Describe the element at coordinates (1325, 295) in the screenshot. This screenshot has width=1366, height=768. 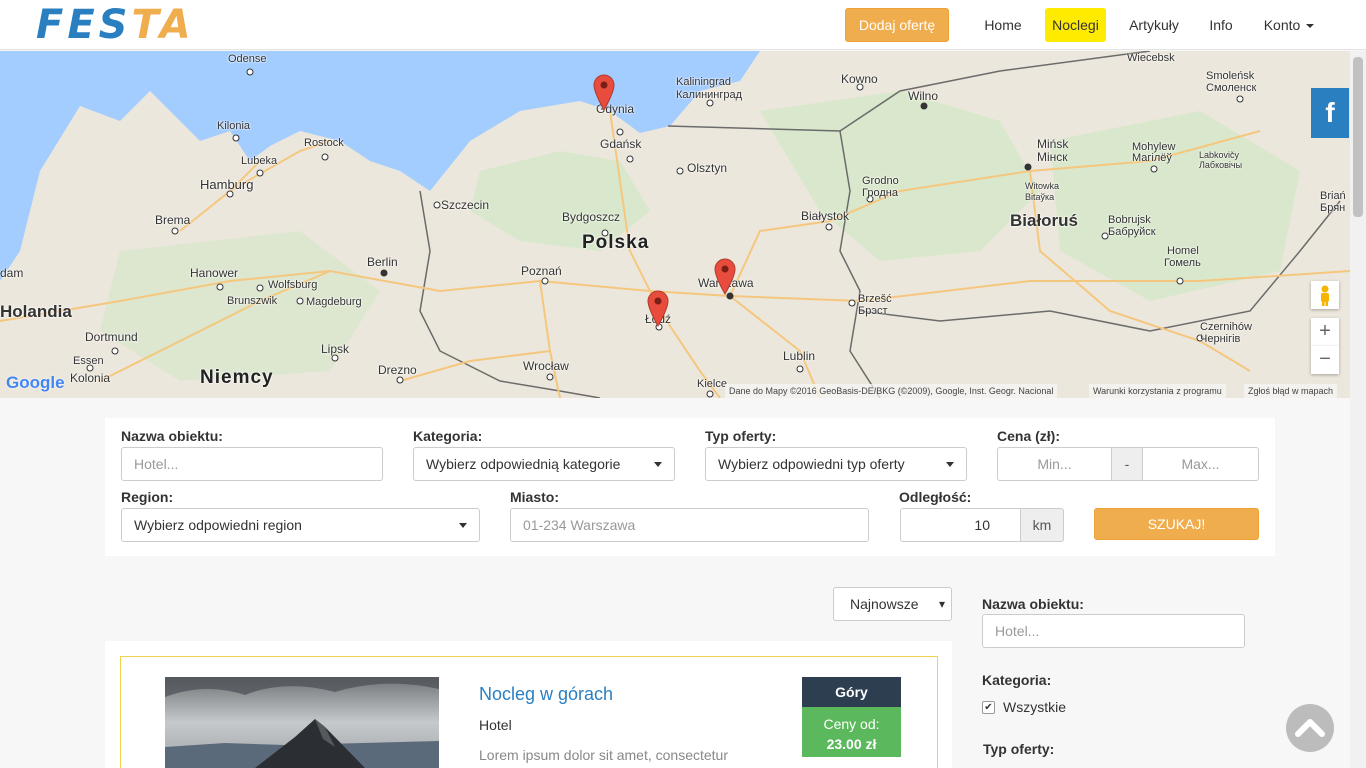
I see `pegman-icon` at that location.